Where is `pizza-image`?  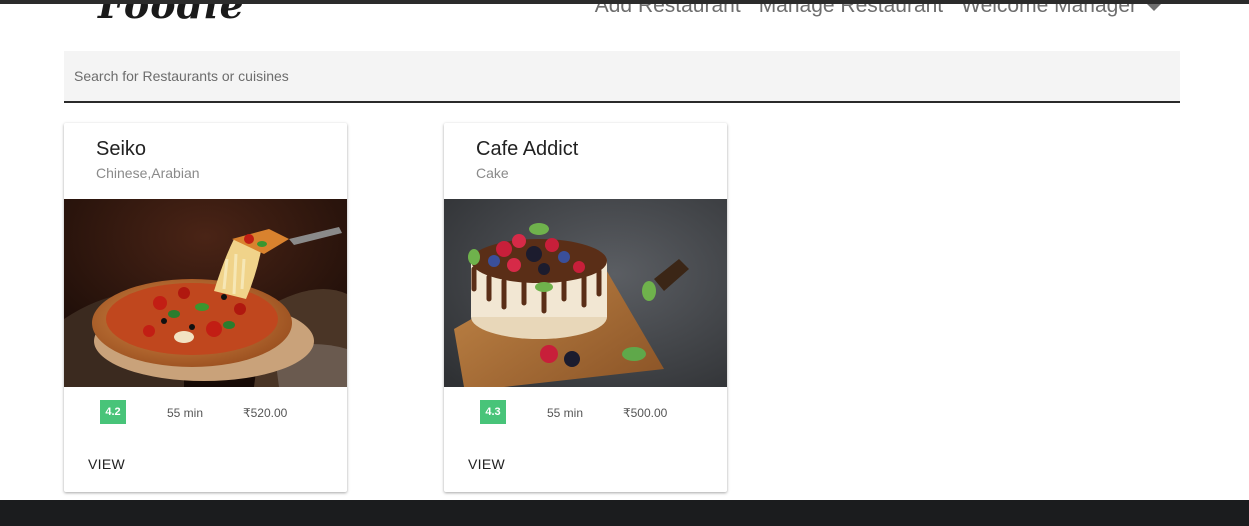
pizza-image is located at coordinates (205, 293).